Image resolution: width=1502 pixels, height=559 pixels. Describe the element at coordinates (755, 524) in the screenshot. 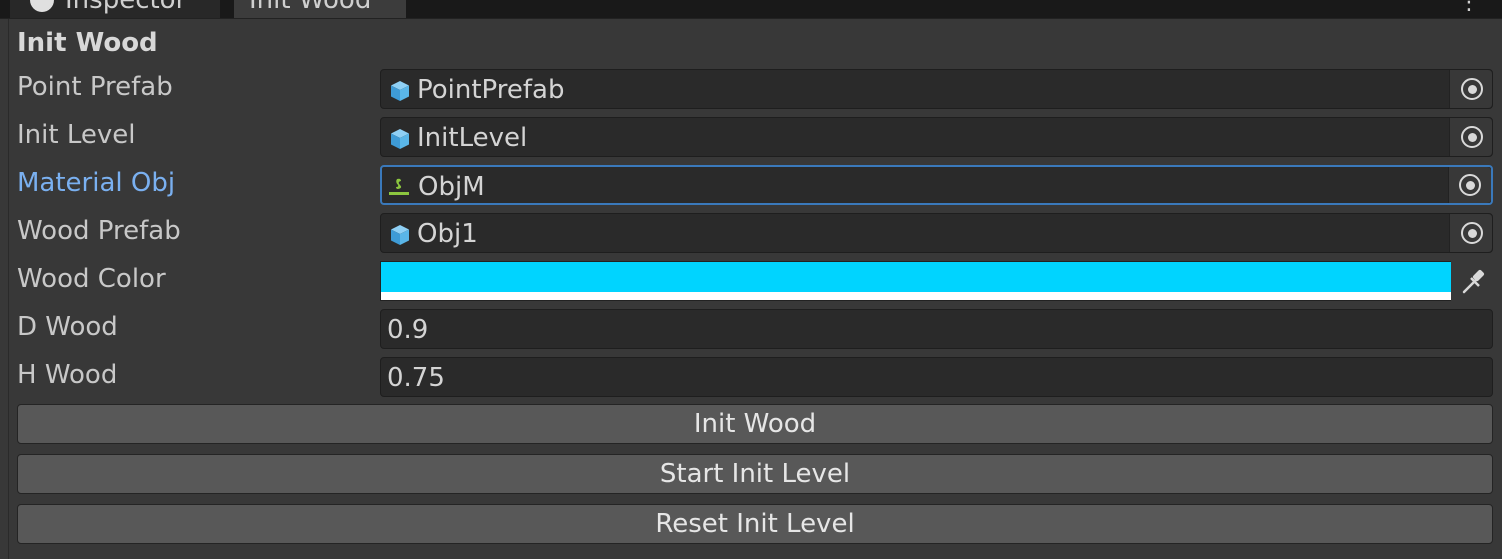

I see `reset-init-level-button: Reset Init Level` at that location.